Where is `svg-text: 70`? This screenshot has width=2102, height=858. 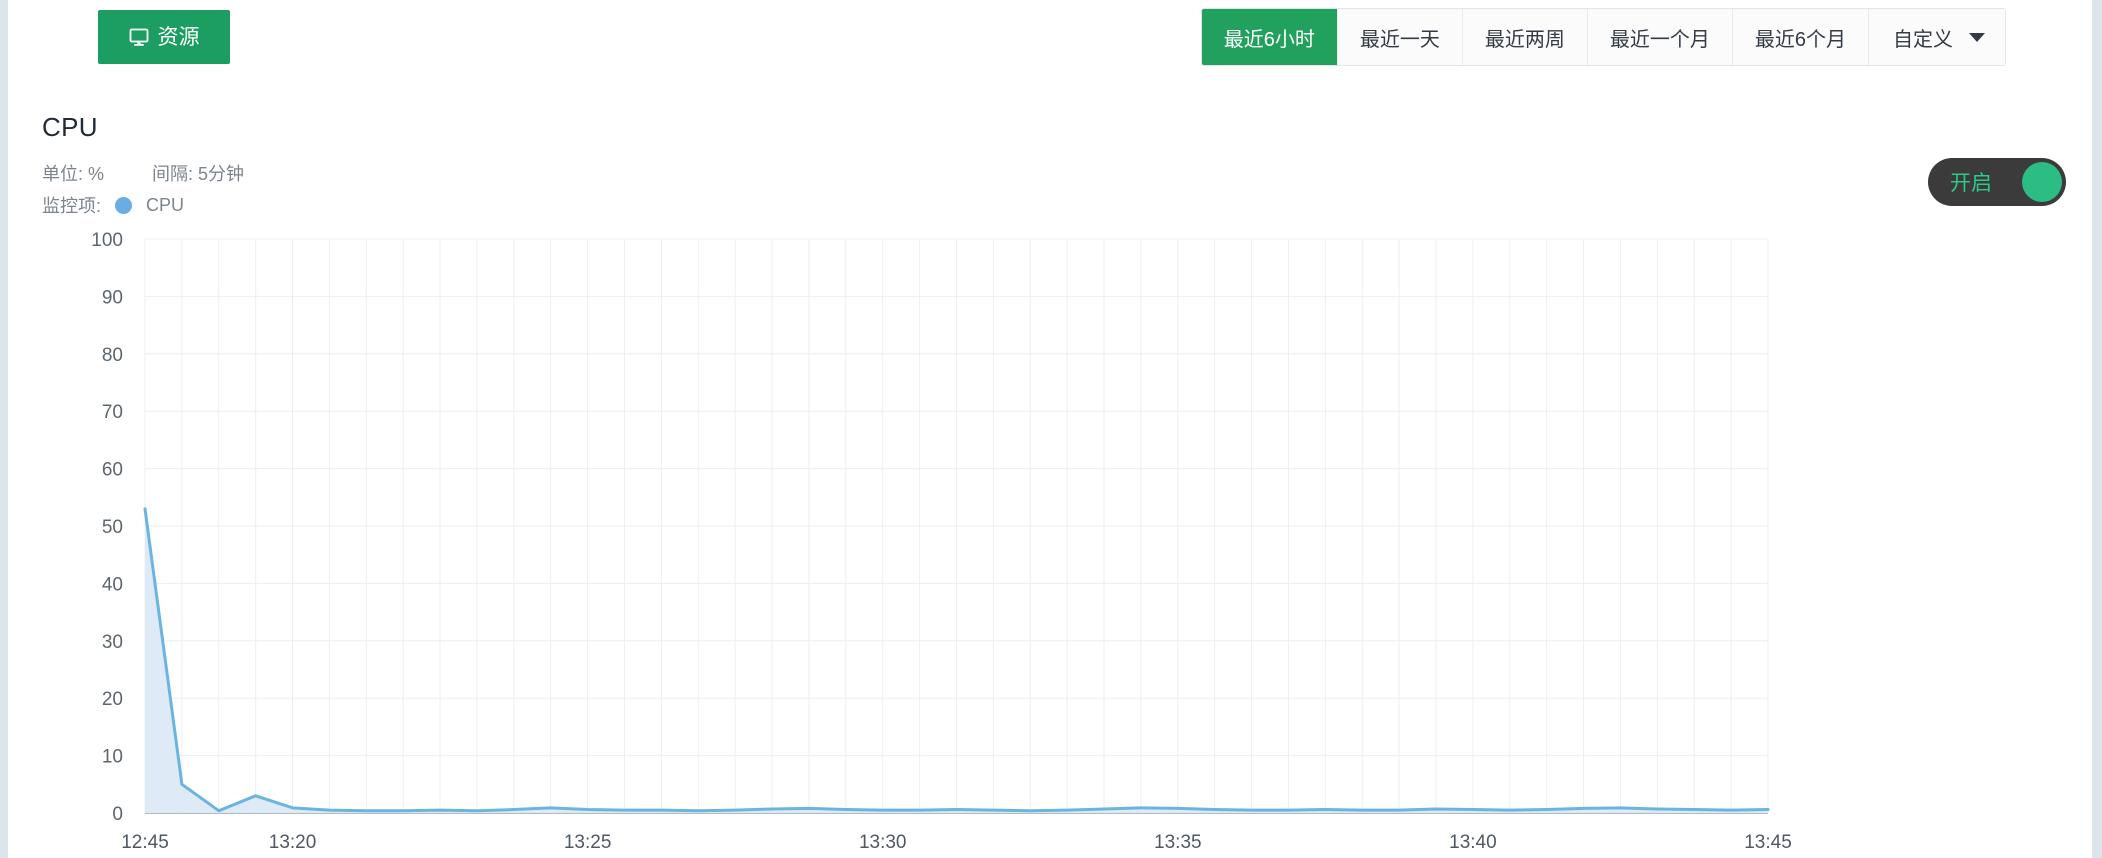
svg-text: 70 is located at coordinates (112, 412).